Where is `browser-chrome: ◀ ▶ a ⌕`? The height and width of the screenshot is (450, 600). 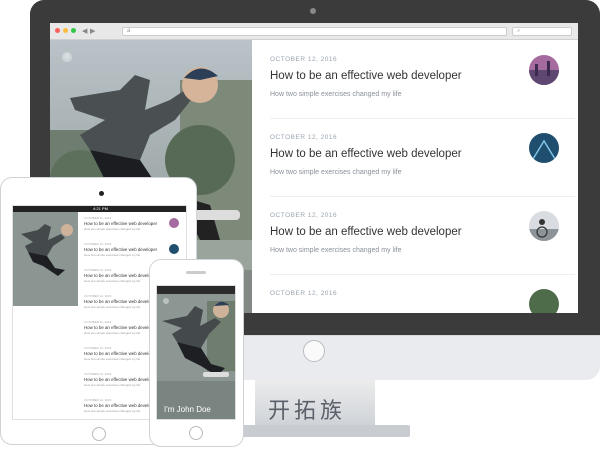
browser-chrome: ◀ ▶ a ⌕ is located at coordinates (314, 31).